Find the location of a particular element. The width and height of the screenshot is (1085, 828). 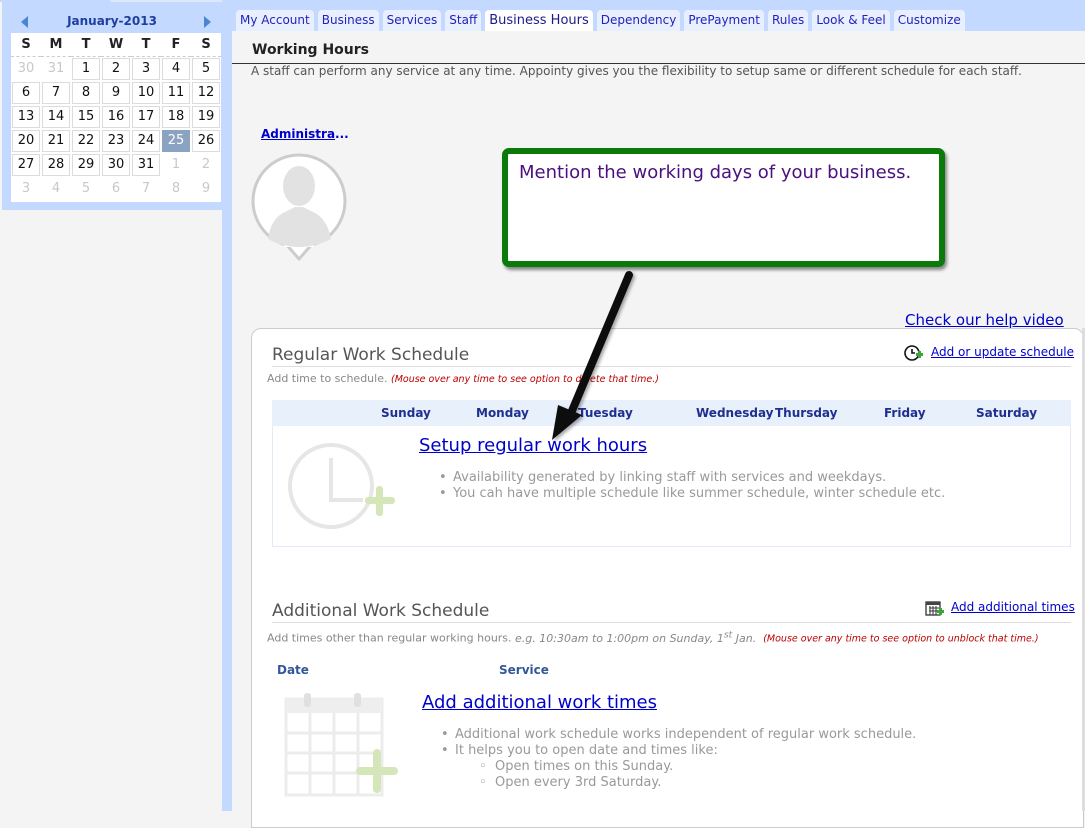

additional-title-divider is located at coordinates (671, 622).